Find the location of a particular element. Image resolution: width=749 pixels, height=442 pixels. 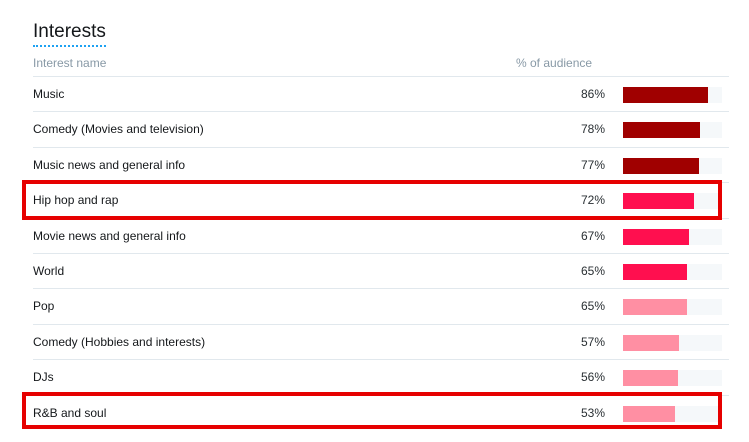

interest-name: Movie news and general info is located at coordinates (109, 235).